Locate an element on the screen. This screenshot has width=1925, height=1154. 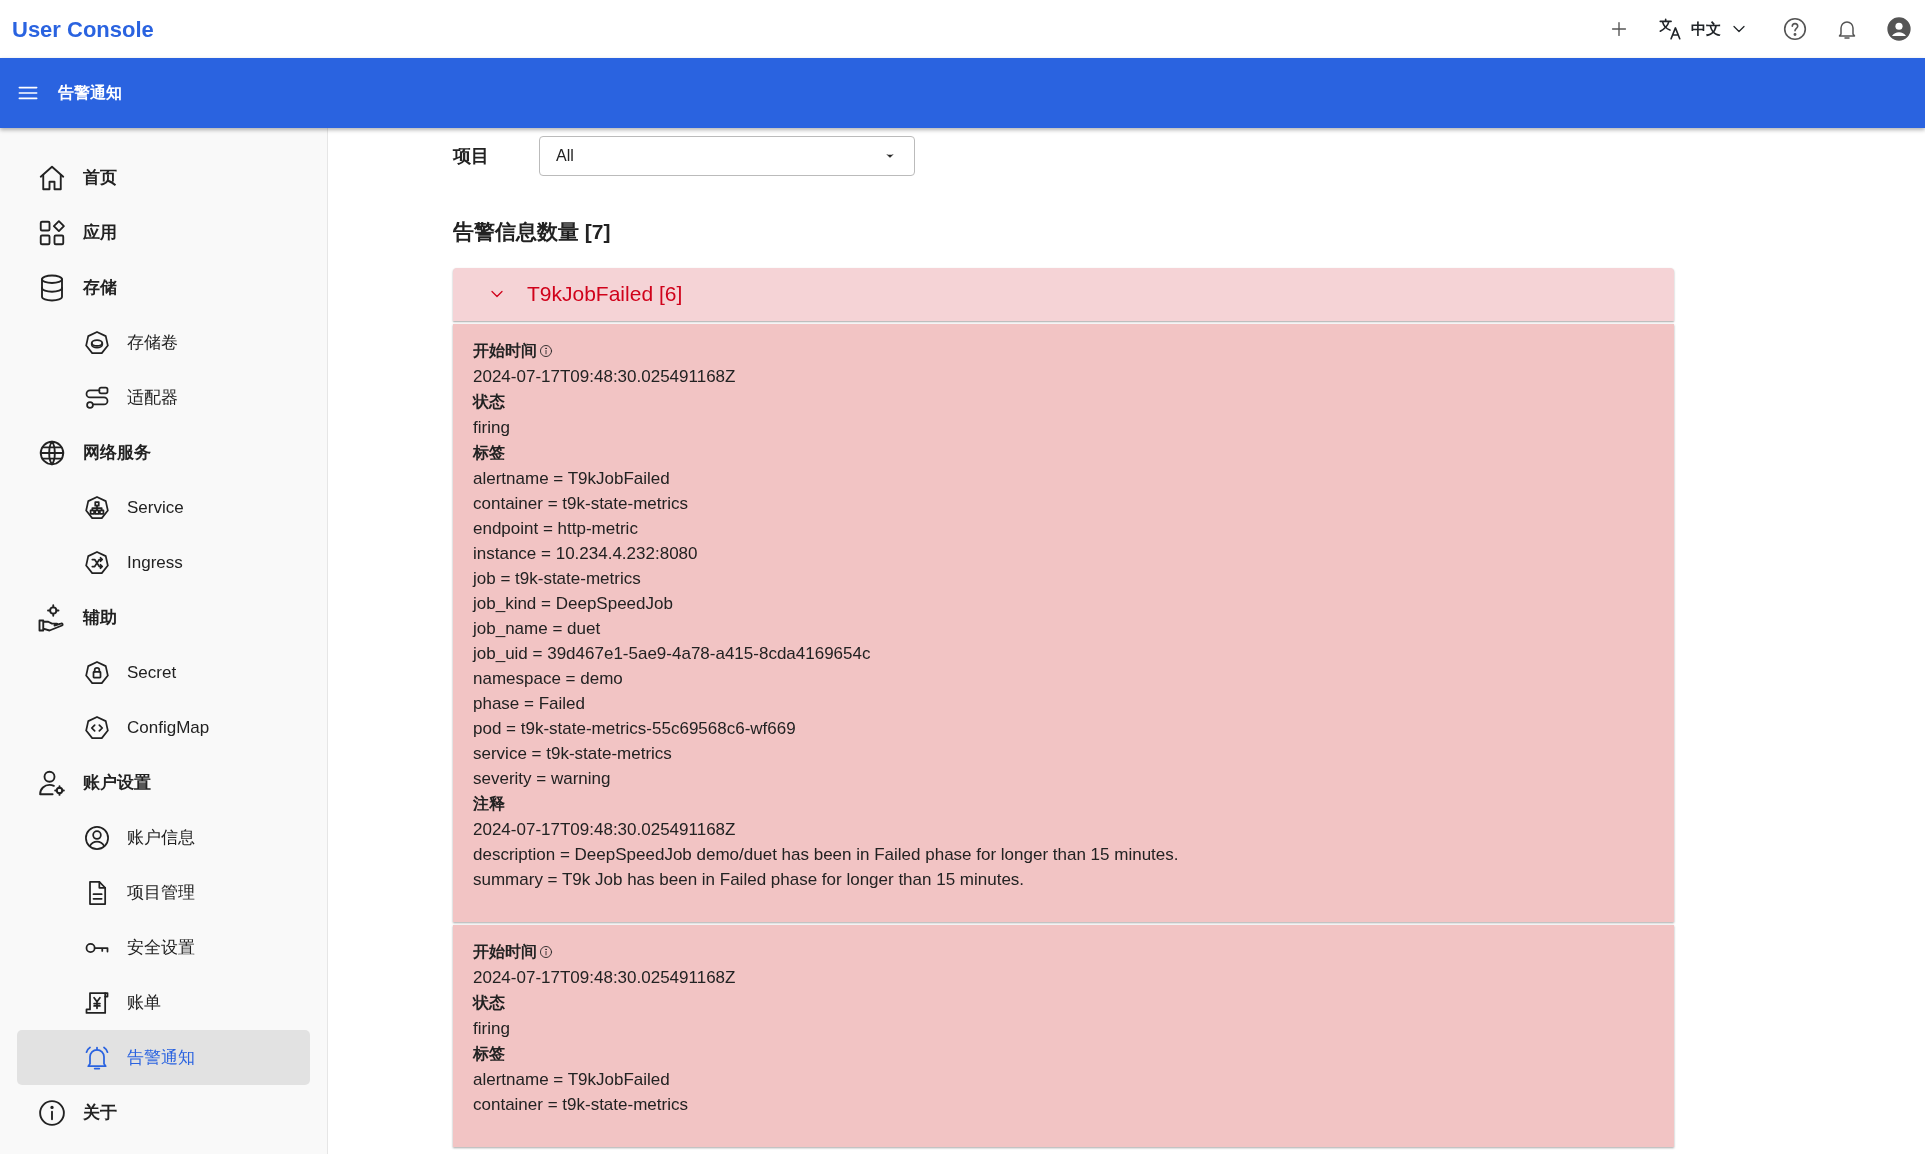
help-button is located at coordinates (1795, 29).